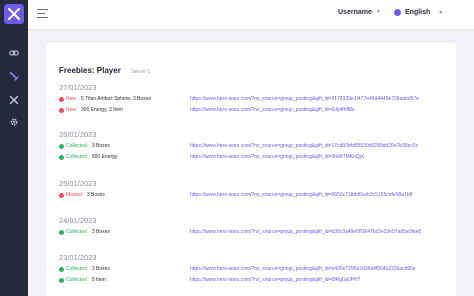 The height and width of the screenshot is (296, 474). I want to click on sidebar-item-links, so click(14, 53).